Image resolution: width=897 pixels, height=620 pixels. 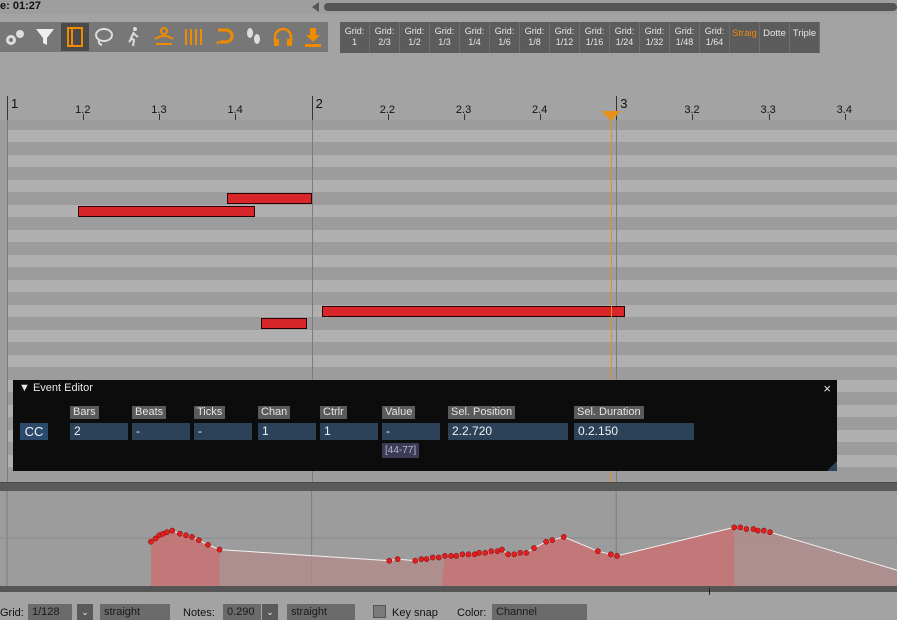 I want to click on grid-dropdown-icon: ⌄, so click(x=85, y=612).